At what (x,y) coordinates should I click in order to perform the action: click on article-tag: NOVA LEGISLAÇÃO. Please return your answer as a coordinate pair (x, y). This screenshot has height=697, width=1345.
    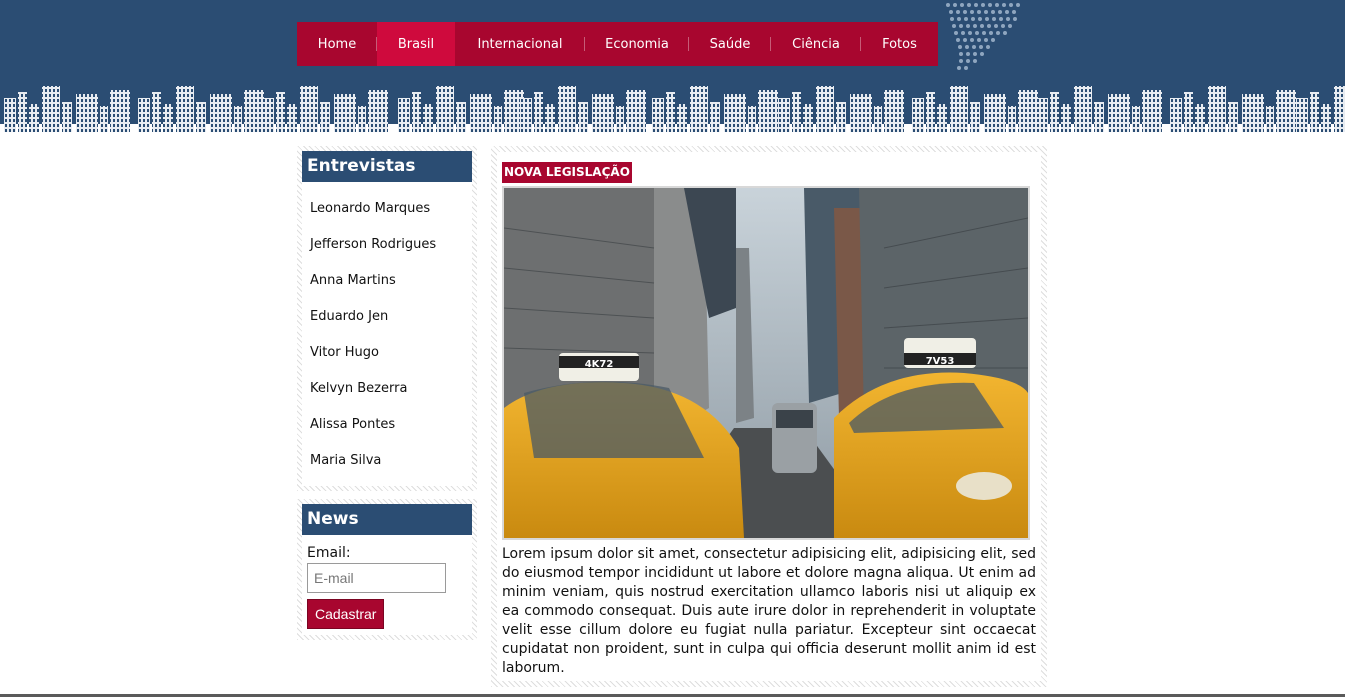
    Looking at the image, I should click on (567, 172).